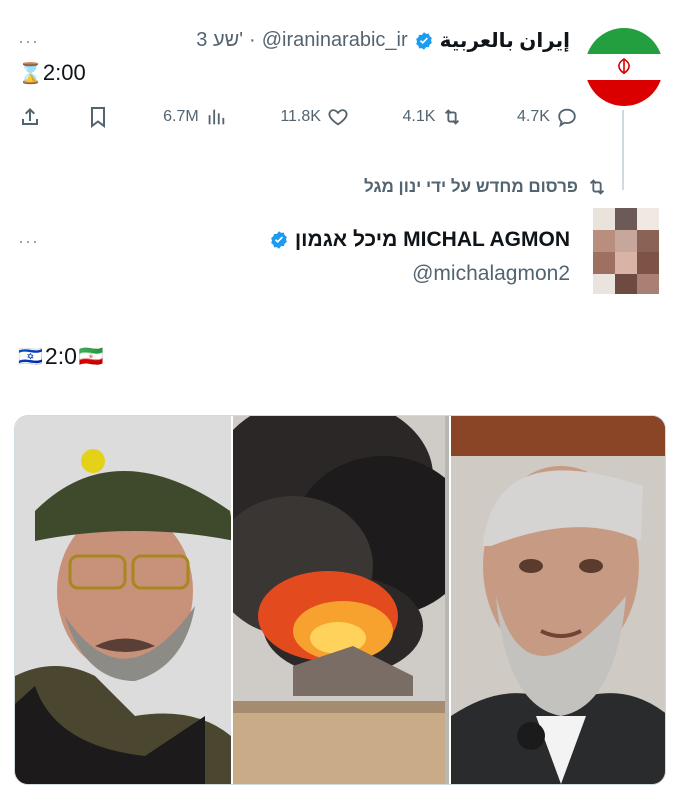 Image resolution: width=678 pixels, height=800 pixels. I want to click on replies-stat: 4.7K, so click(547, 117).